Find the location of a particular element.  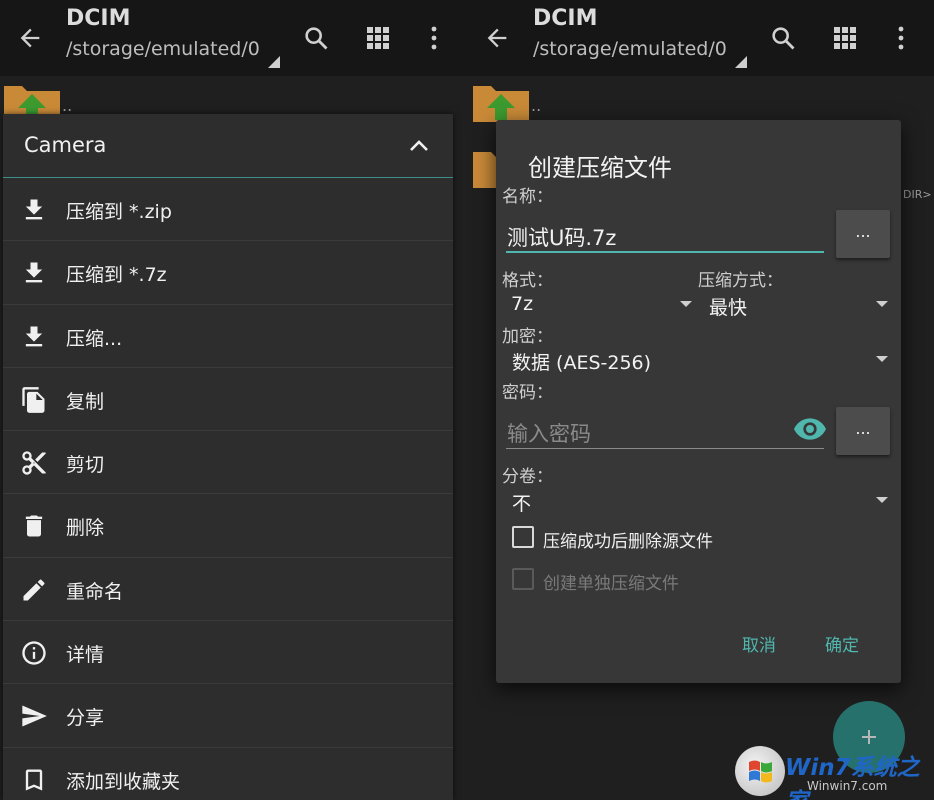

menu-item-rename: 重命名 is located at coordinates (228, 590).